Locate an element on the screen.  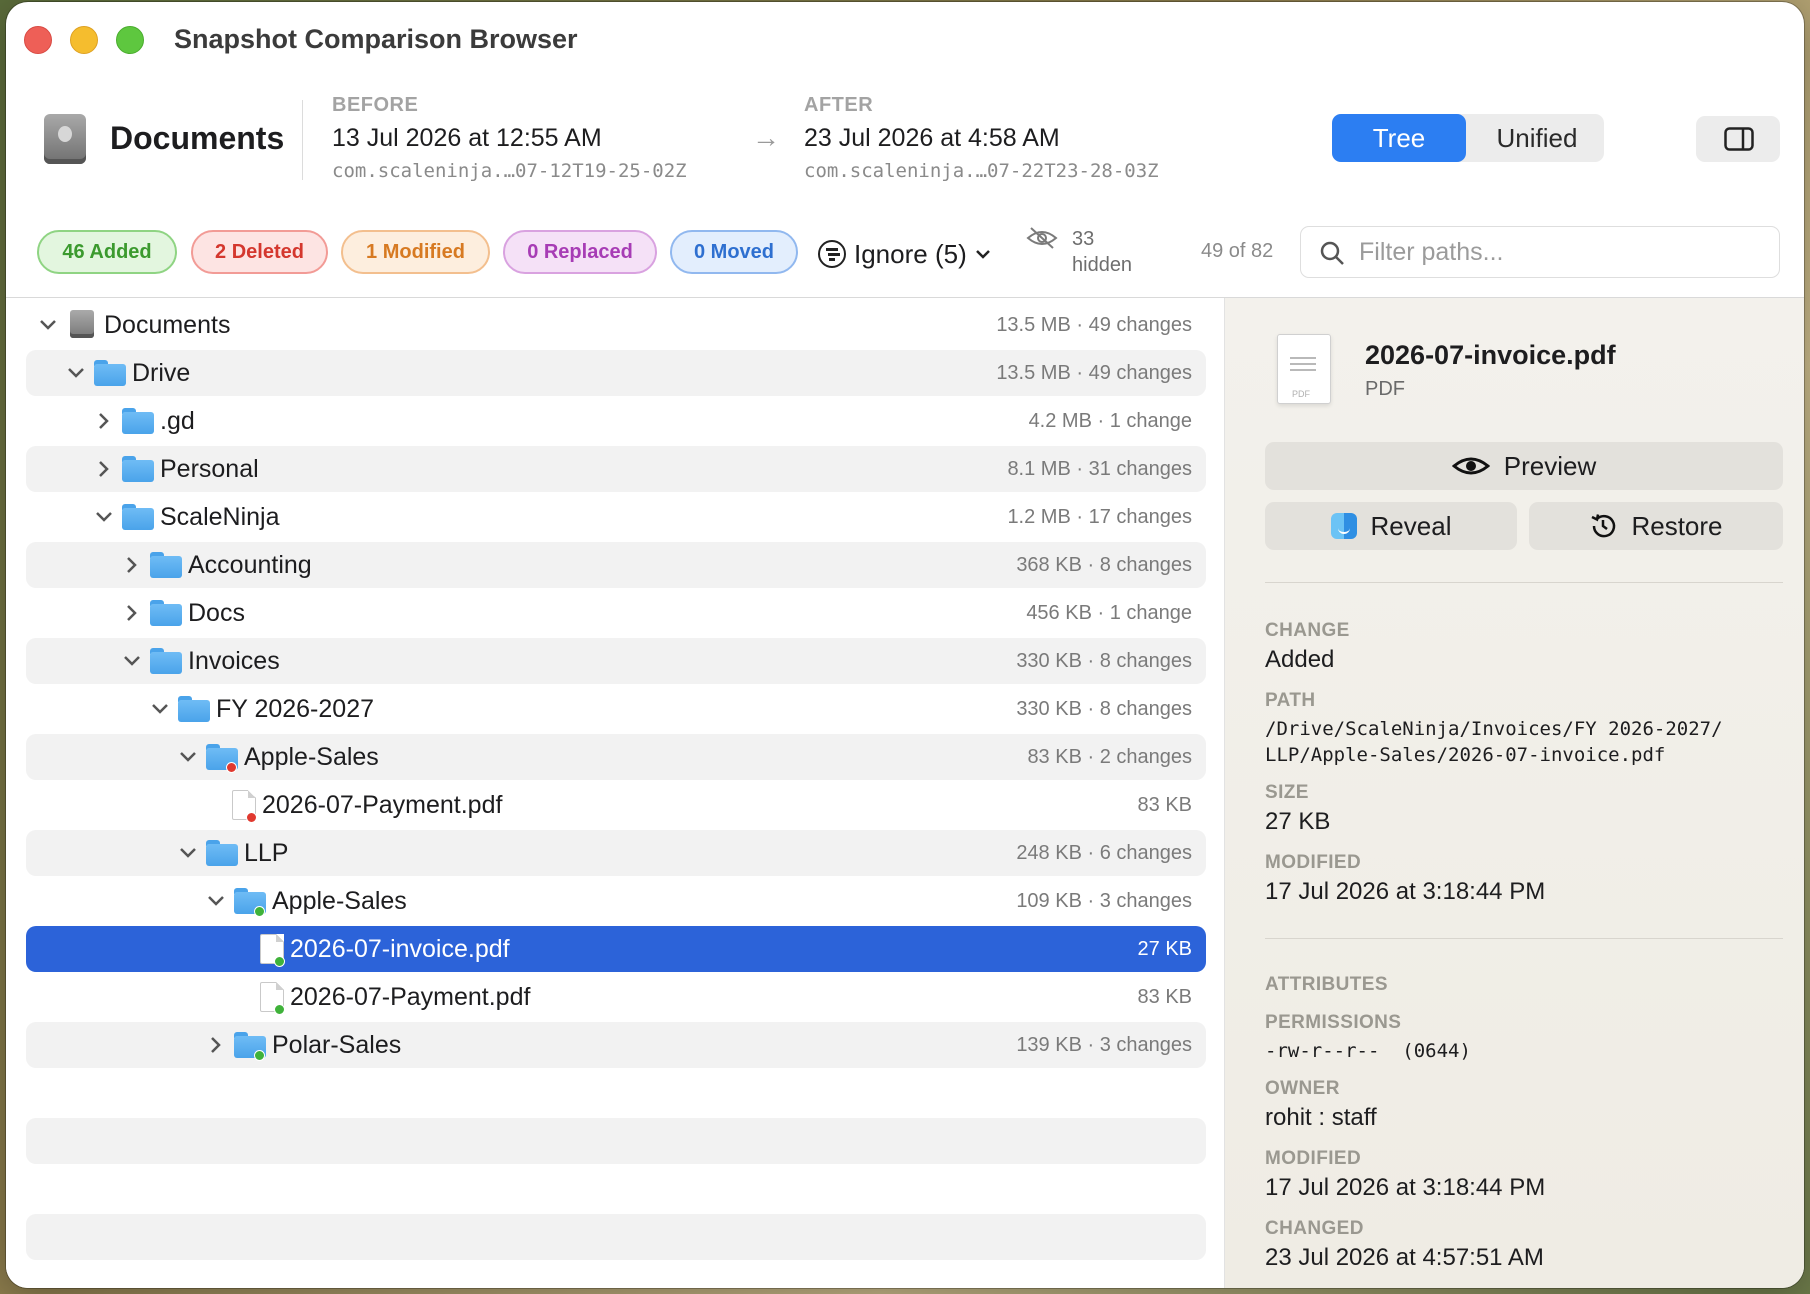
unified-view-button: Unified is located at coordinates (1537, 138).